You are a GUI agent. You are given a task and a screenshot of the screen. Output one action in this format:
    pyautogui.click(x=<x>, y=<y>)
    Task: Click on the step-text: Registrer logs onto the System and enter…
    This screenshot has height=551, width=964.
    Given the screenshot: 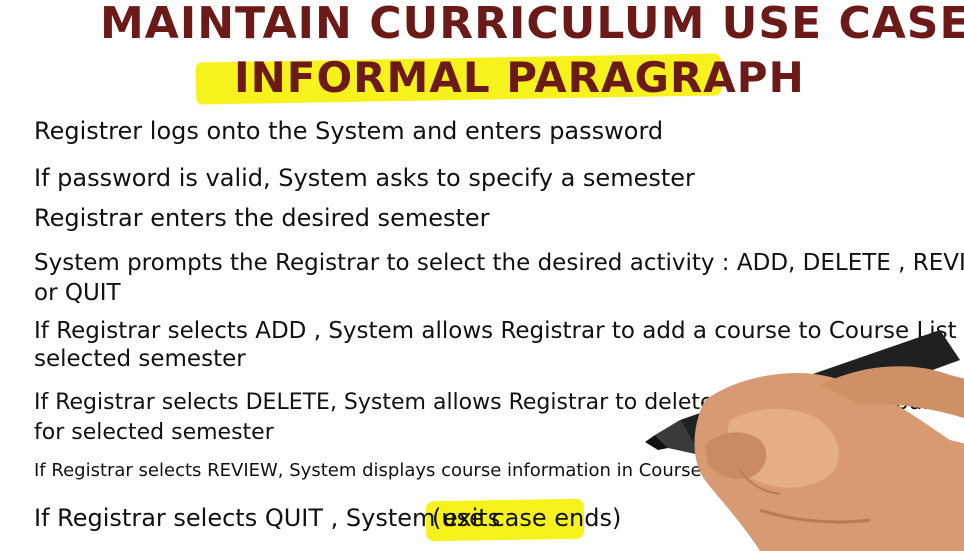 What is the action you would take?
    pyautogui.click(x=349, y=131)
    